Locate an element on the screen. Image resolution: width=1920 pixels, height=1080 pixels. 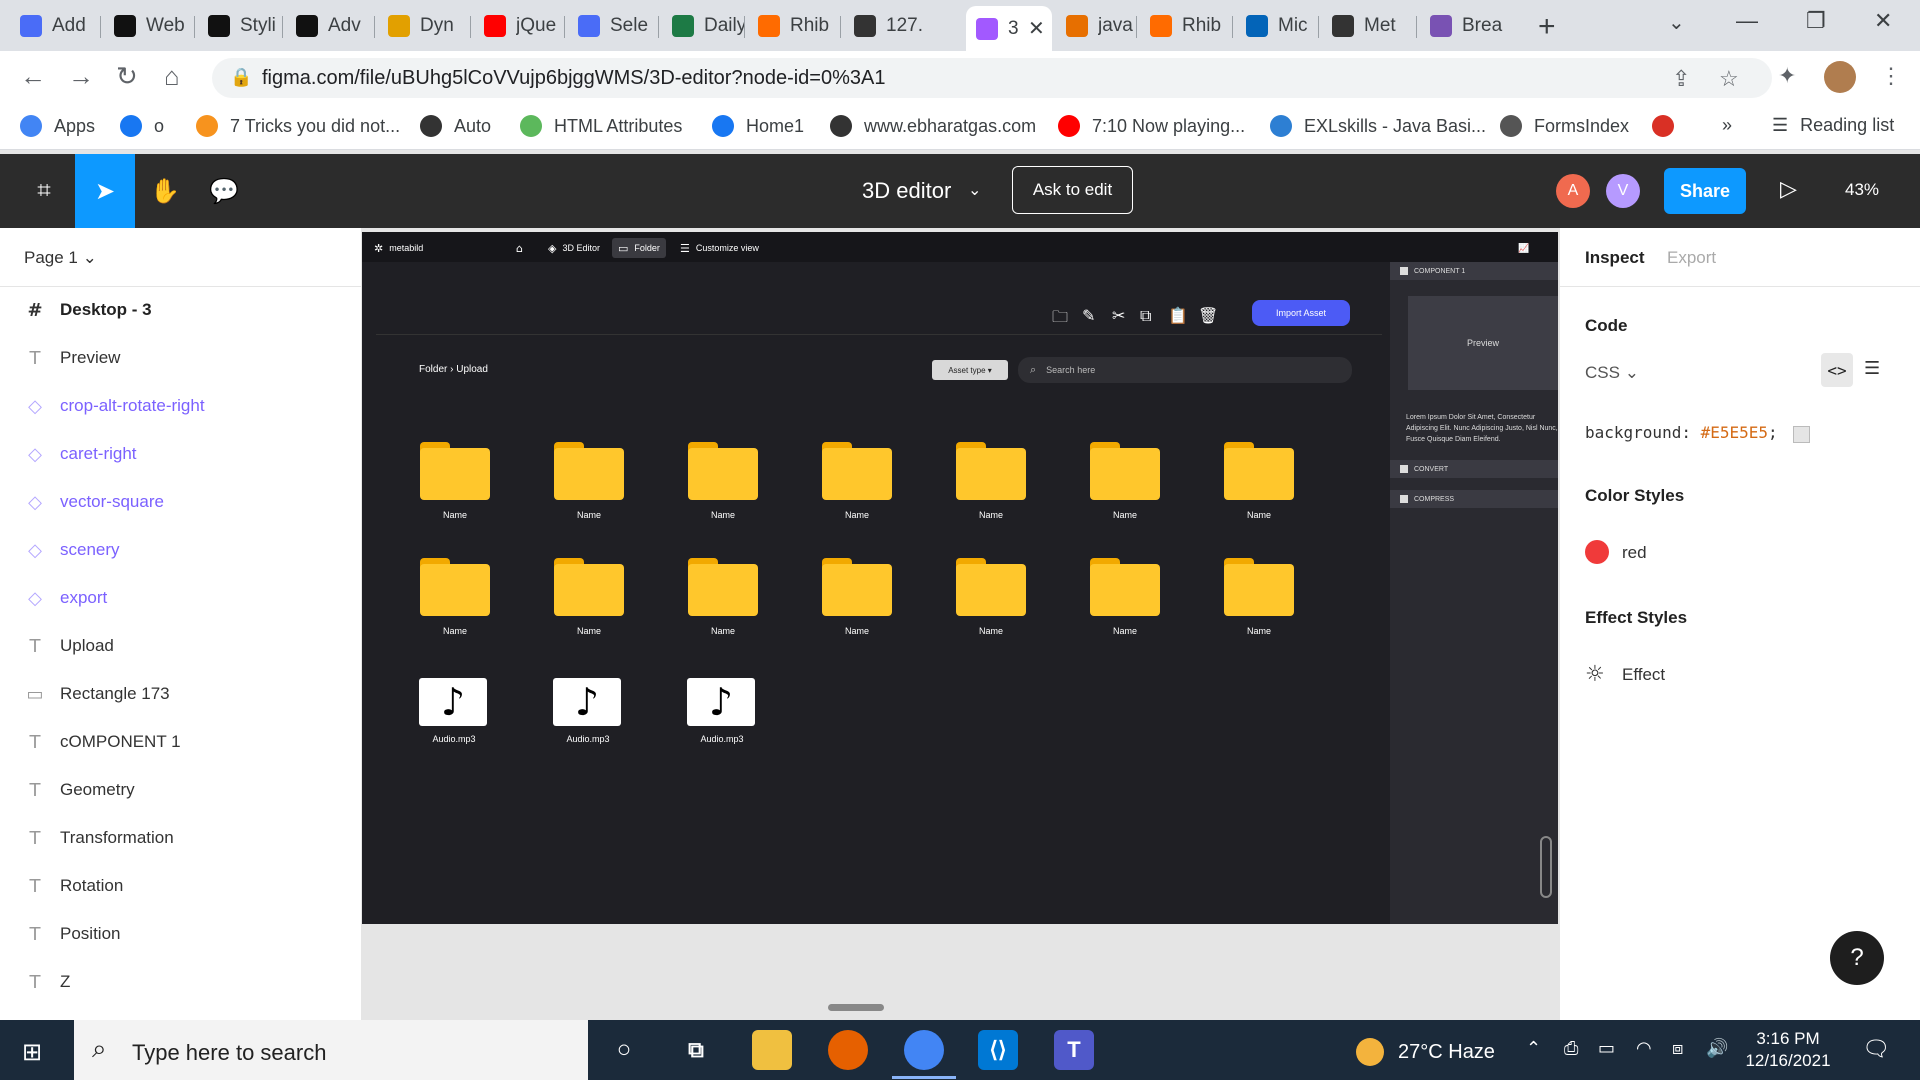
layer-item: ▭ Rectangle 173 is located at coordinates (181, 694).